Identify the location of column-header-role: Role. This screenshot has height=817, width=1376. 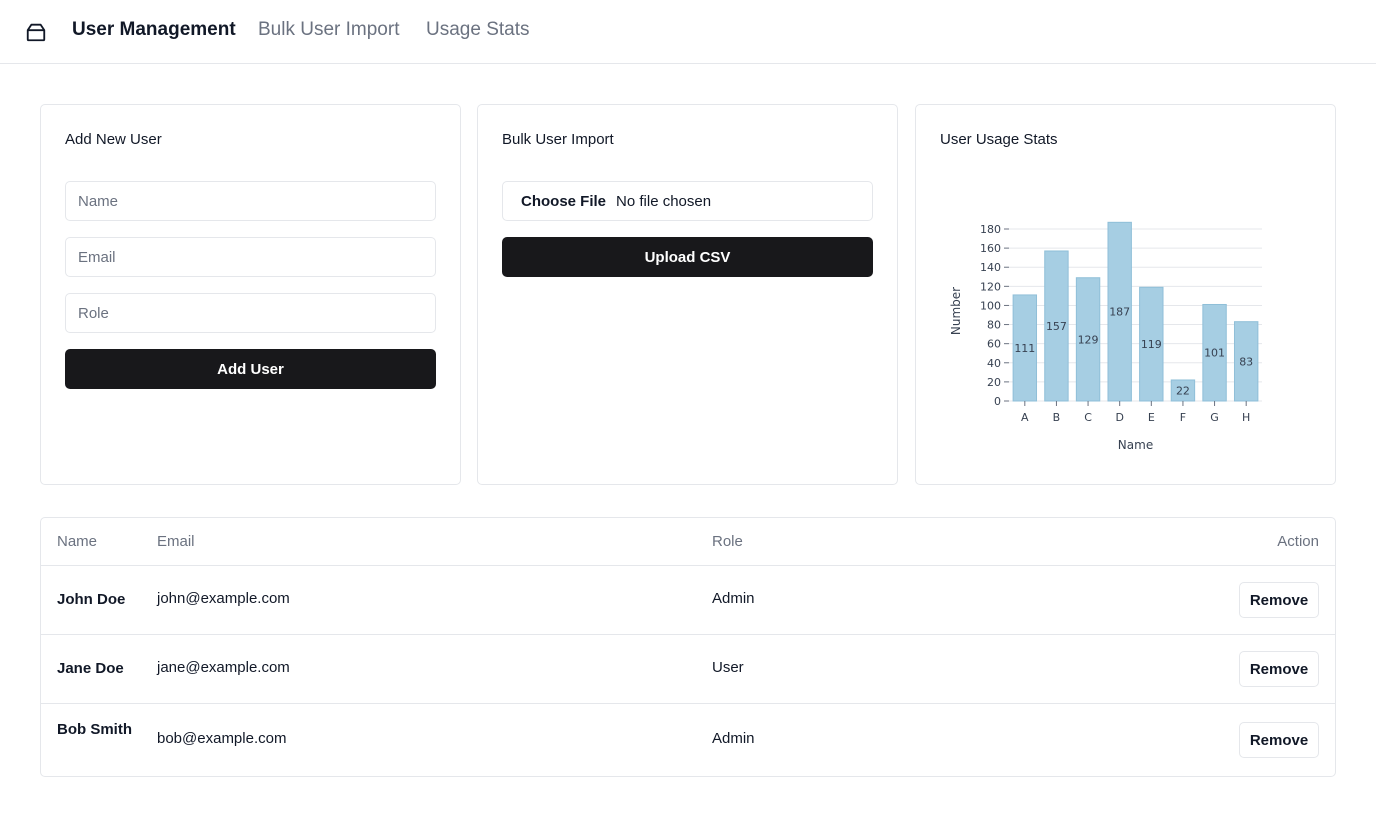
(727, 541).